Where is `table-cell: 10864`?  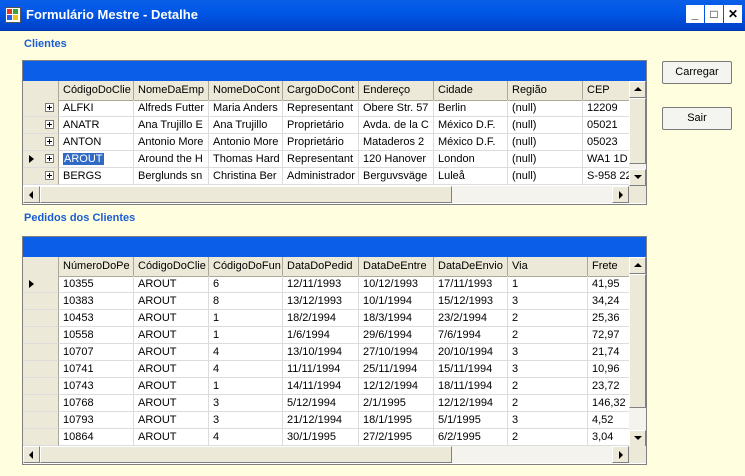
table-cell: 10864 is located at coordinates (96, 437).